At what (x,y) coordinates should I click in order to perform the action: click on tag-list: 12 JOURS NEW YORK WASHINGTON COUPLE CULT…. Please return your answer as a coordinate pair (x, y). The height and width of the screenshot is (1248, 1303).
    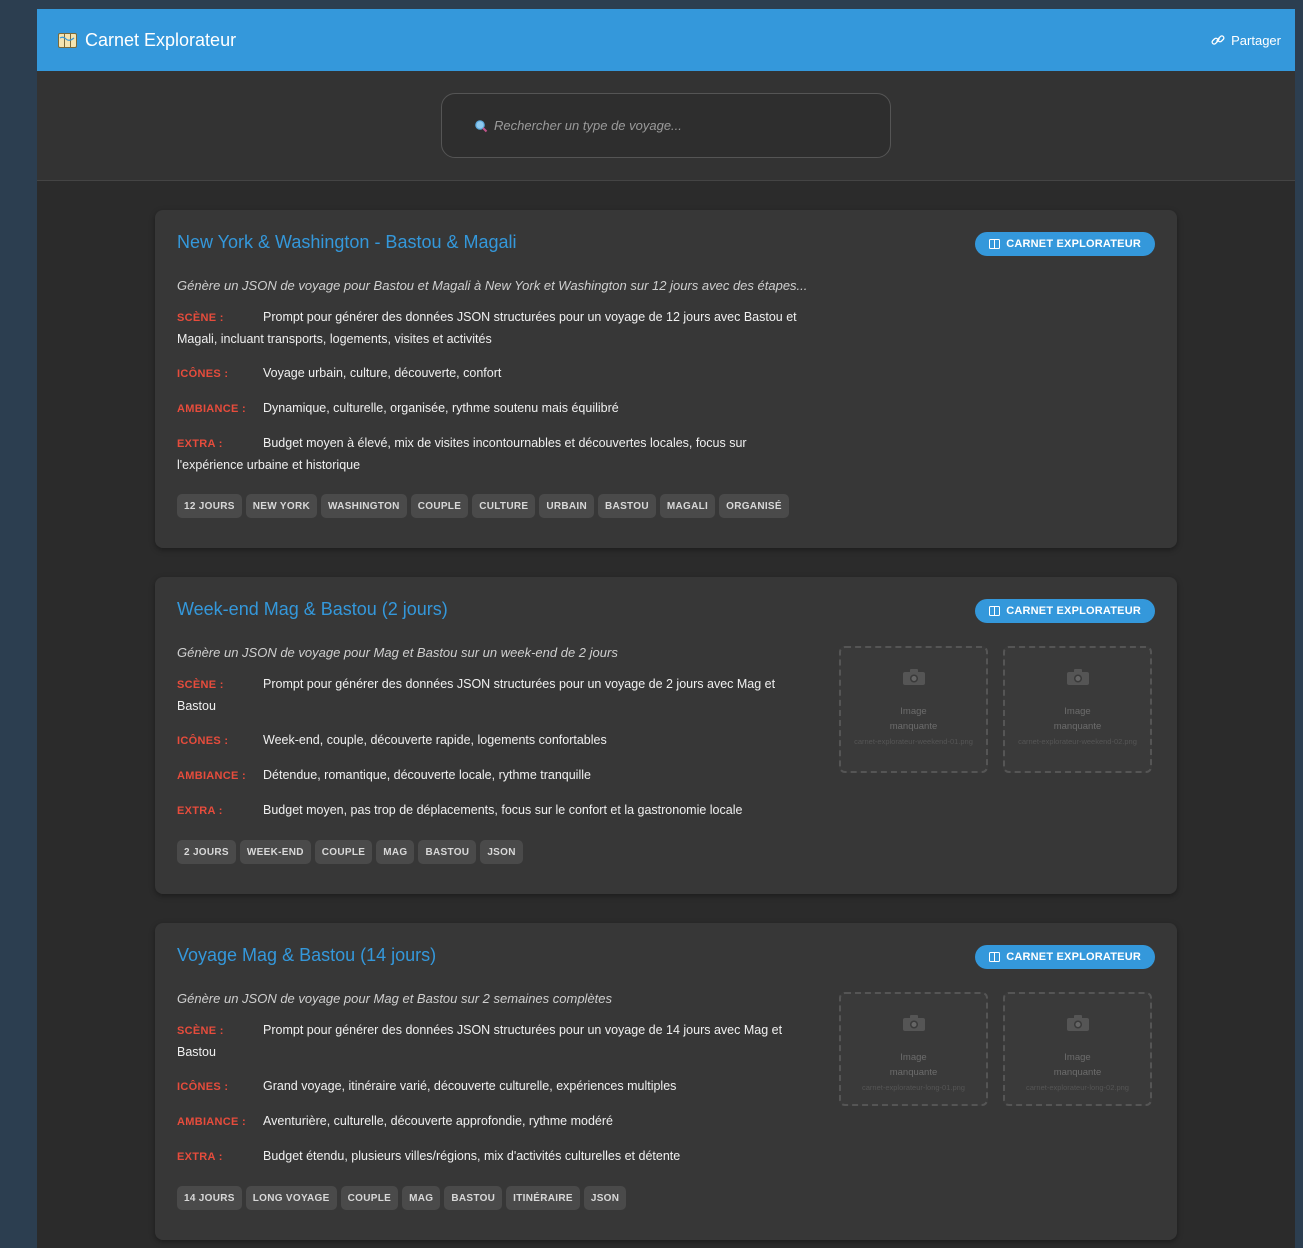
    Looking at the image, I should click on (666, 506).